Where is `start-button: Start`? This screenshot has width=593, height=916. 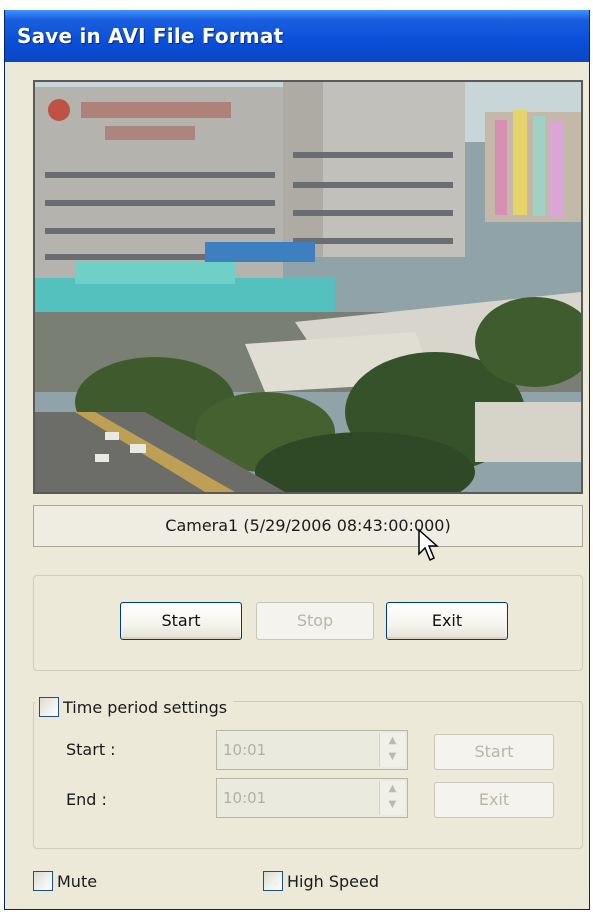 start-button: Start is located at coordinates (181, 621).